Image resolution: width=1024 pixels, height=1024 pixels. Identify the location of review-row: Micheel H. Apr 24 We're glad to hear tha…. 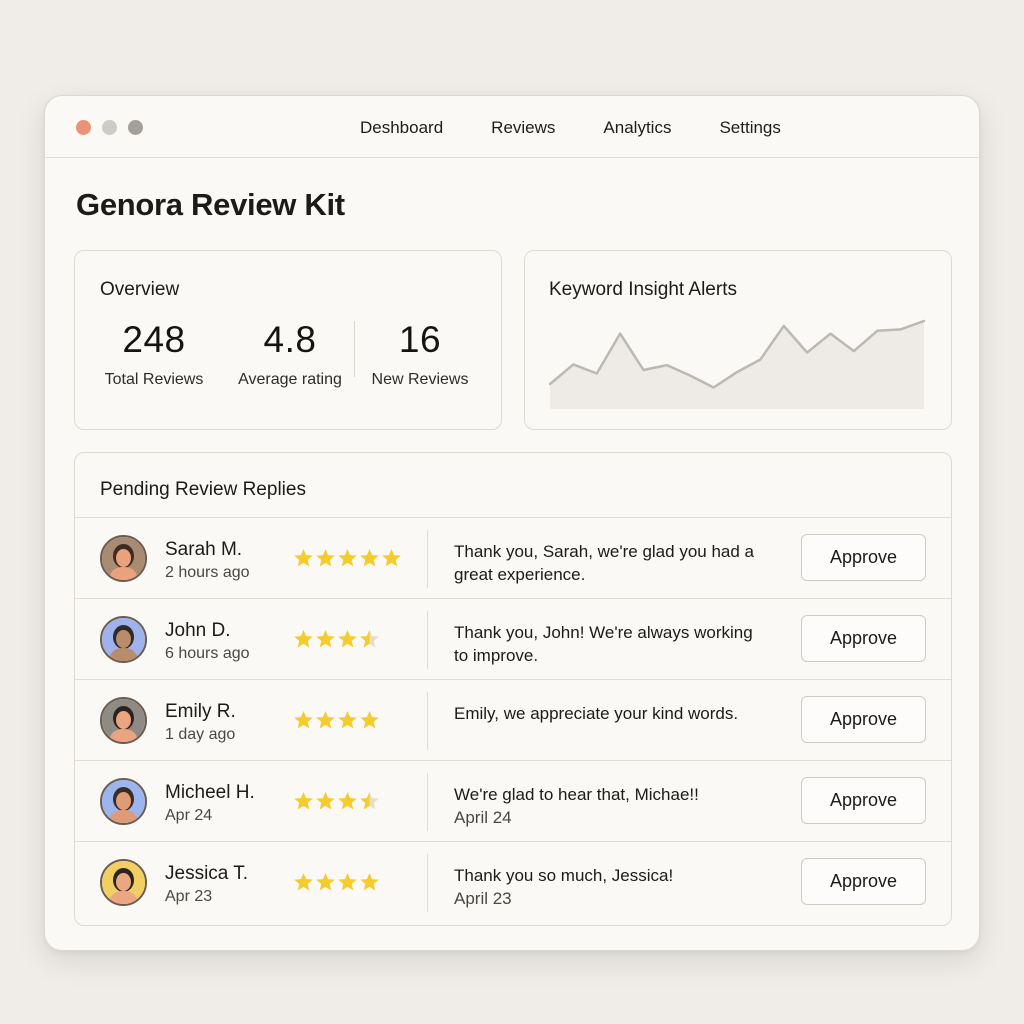
(513, 800).